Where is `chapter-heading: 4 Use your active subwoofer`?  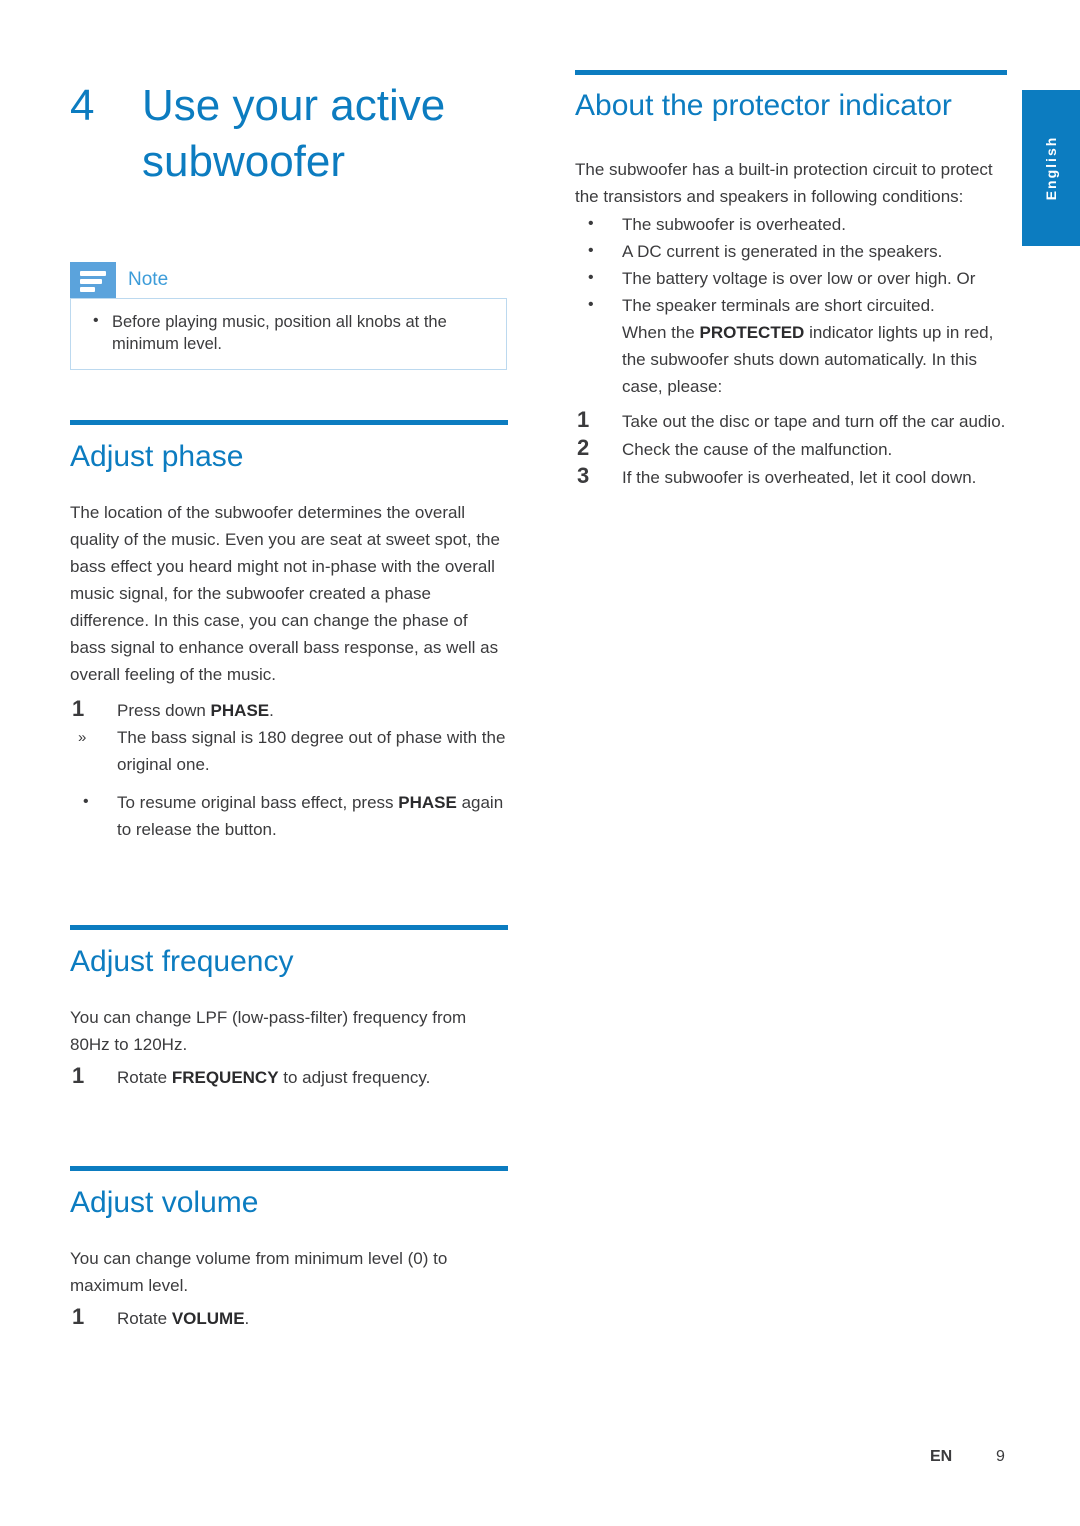
chapter-heading: 4 Use your active subwoofer is located at coordinates (295, 134).